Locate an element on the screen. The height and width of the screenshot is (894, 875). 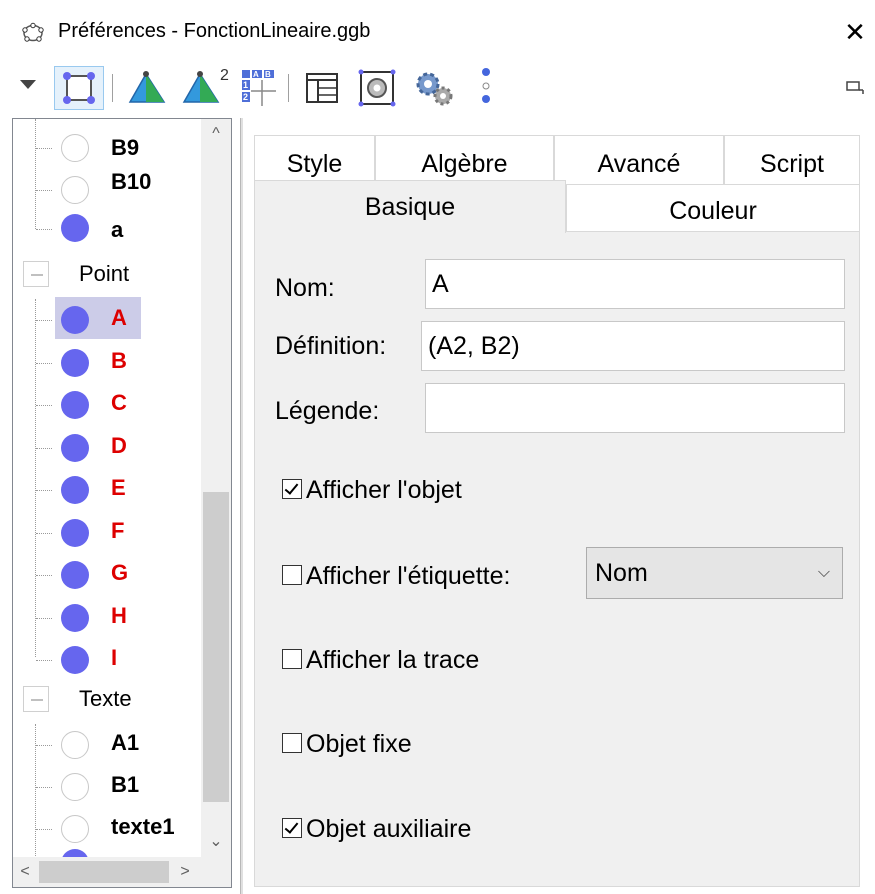
tree-item-label: B10 is located at coordinates (131, 181).